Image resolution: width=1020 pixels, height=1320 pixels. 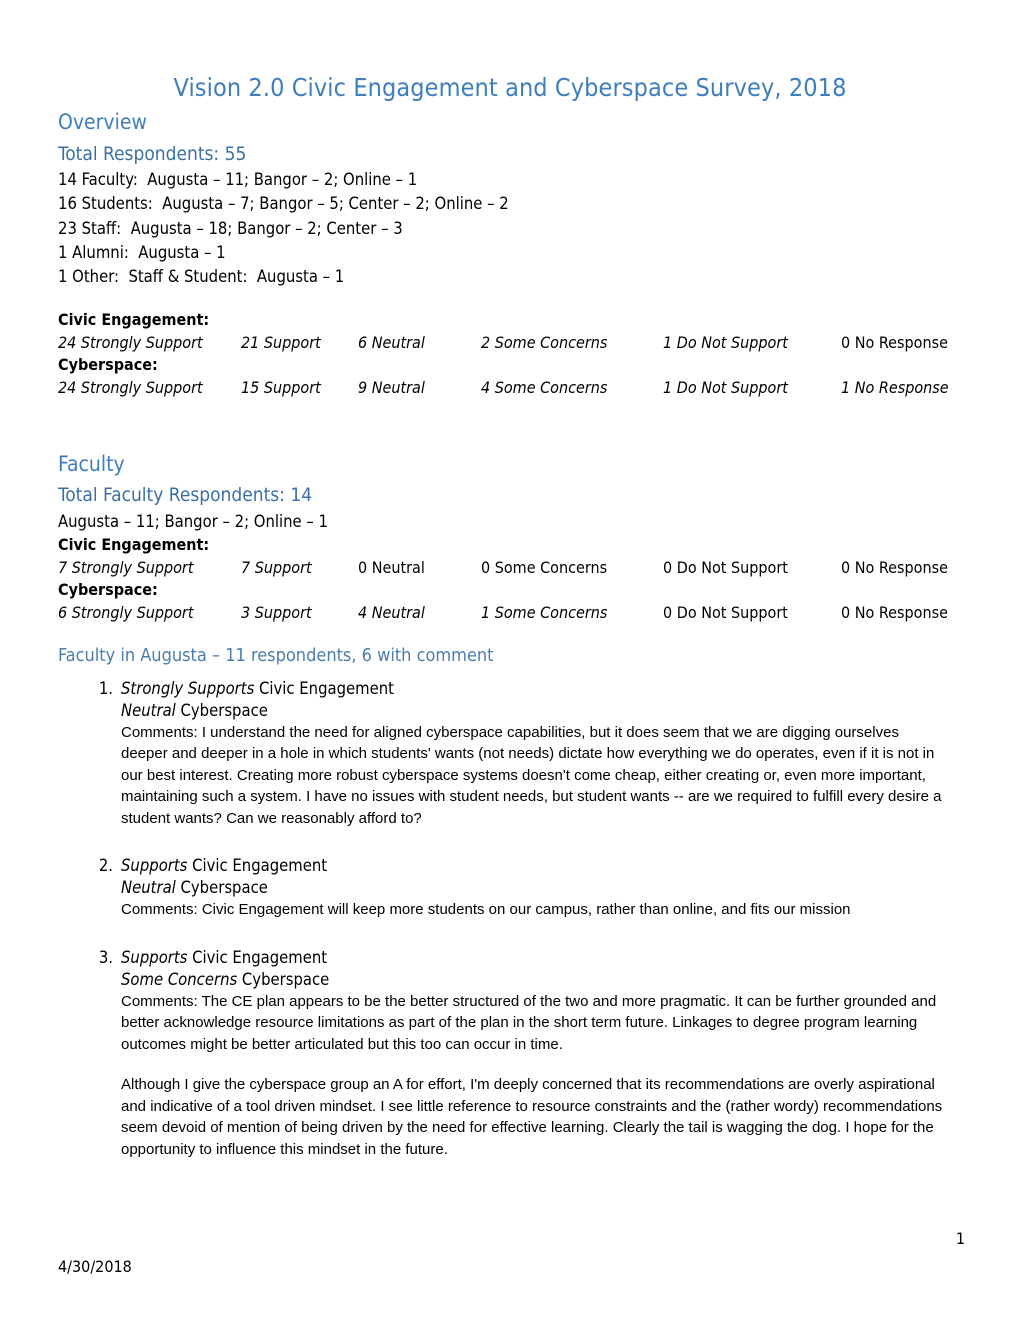 What do you see at coordinates (126, 612) in the screenshot?
I see `stat-strongly-support: 6 Strongly Support` at bounding box center [126, 612].